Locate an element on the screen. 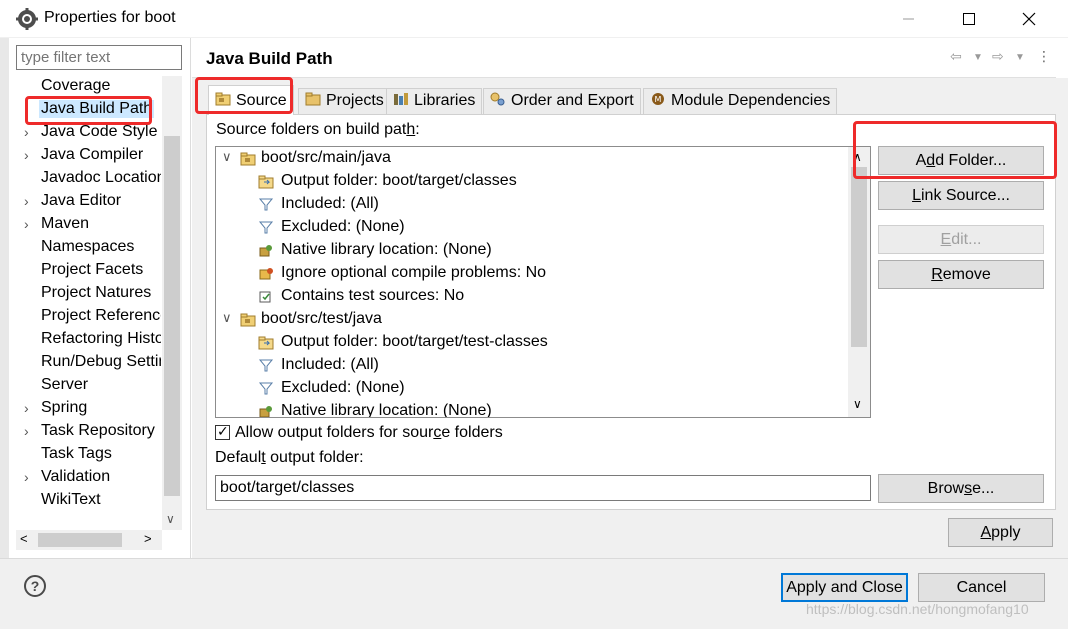 This screenshot has width=1068, height=629. apply-button: Apply is located at coordinates (1000, 532).